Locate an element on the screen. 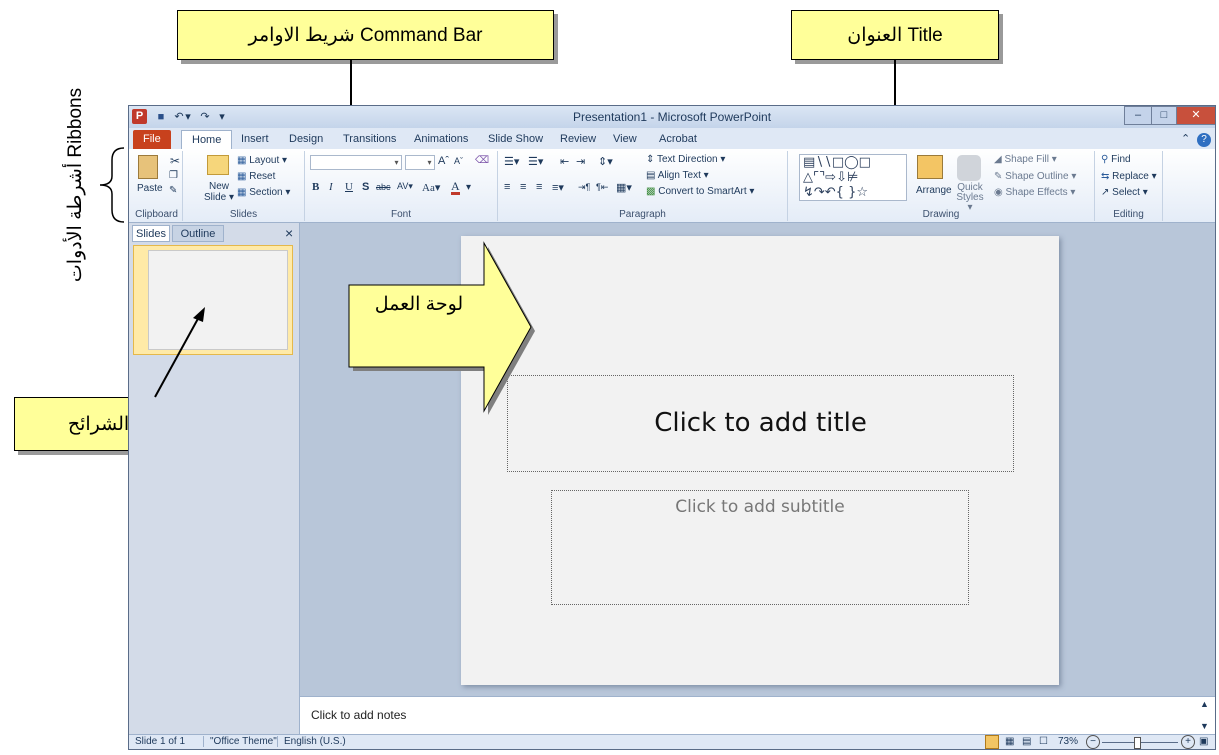 The width and height of the screenshot is (1219, 755). slides-callout-arrow is located at coordinates (179, 352).